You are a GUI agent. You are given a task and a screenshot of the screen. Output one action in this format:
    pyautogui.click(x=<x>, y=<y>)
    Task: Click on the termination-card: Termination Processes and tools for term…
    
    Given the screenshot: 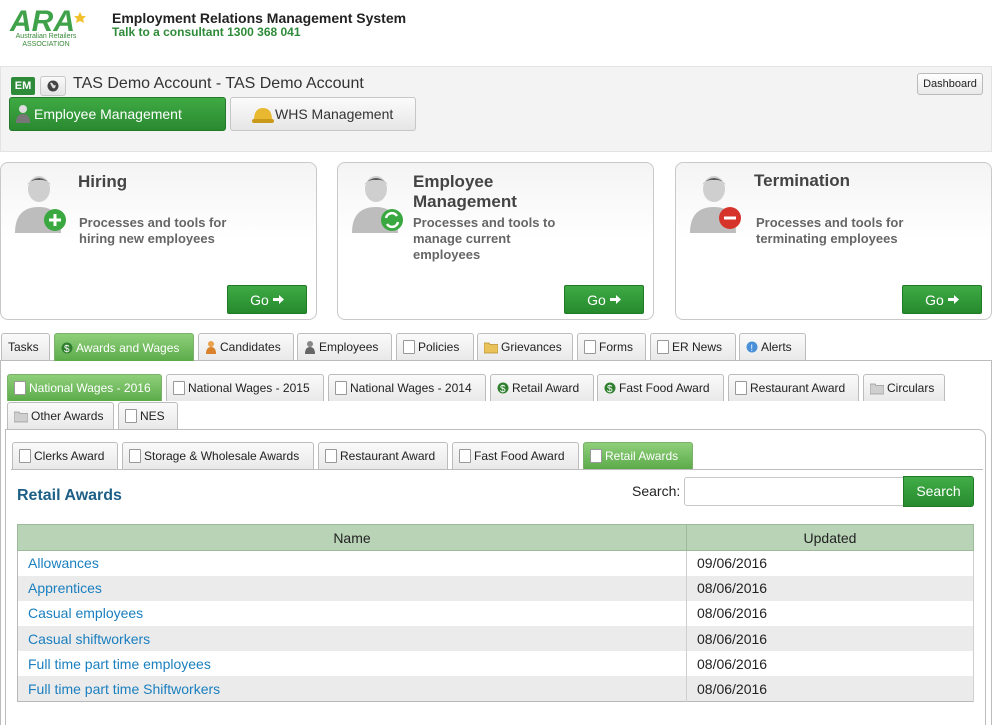 What is the action you would take?
    pyautogui.click(x=833, y=241)
    